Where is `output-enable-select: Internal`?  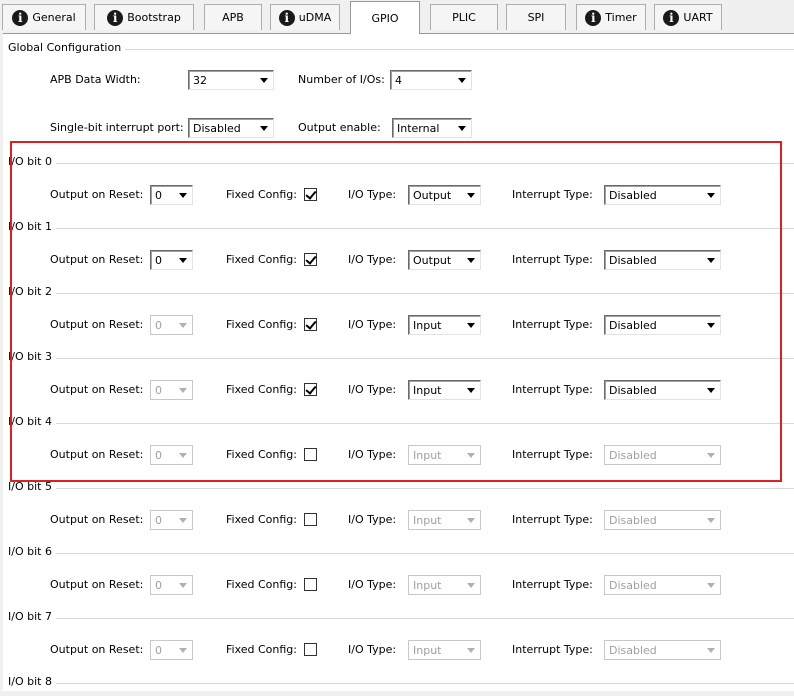 output-enable-select: Internal is located at coordinates (432, 128).